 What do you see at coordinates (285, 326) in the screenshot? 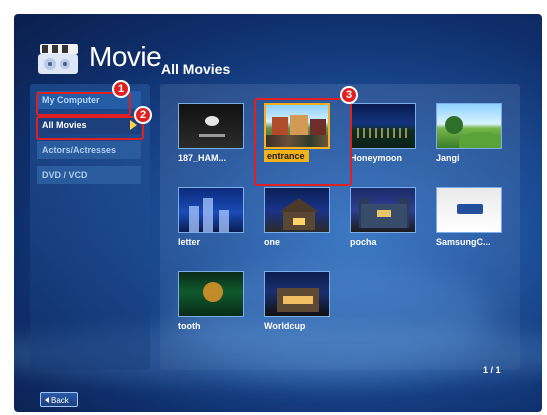
I see `movie-title: Worldcup` at bounding box center [285, 326].